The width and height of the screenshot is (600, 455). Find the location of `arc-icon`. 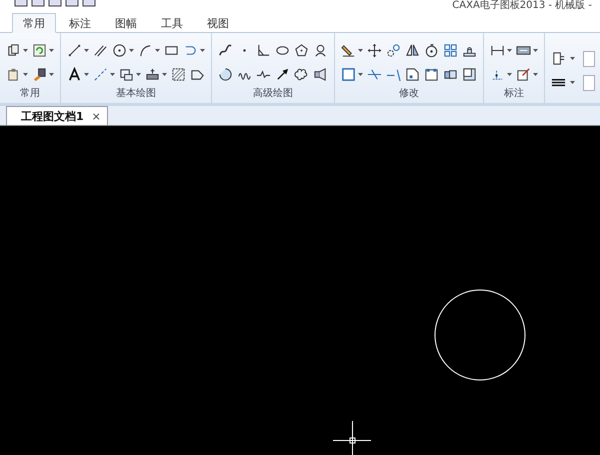

arc-icon is located at coordinates (145, 50).